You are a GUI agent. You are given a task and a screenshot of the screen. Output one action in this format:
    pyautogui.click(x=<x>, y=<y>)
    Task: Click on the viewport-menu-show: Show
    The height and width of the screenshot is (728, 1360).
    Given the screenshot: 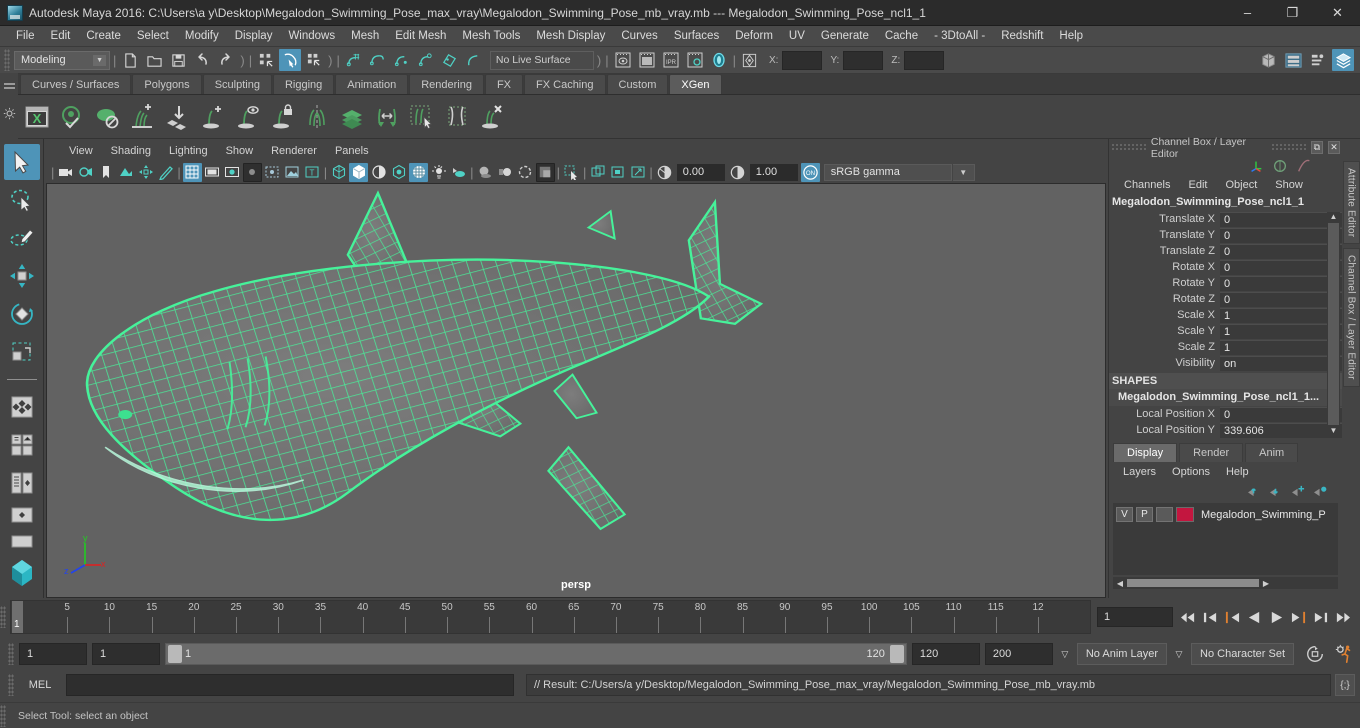 What is the action you would take?
    pyautogui.click(x=240, y=151)
    